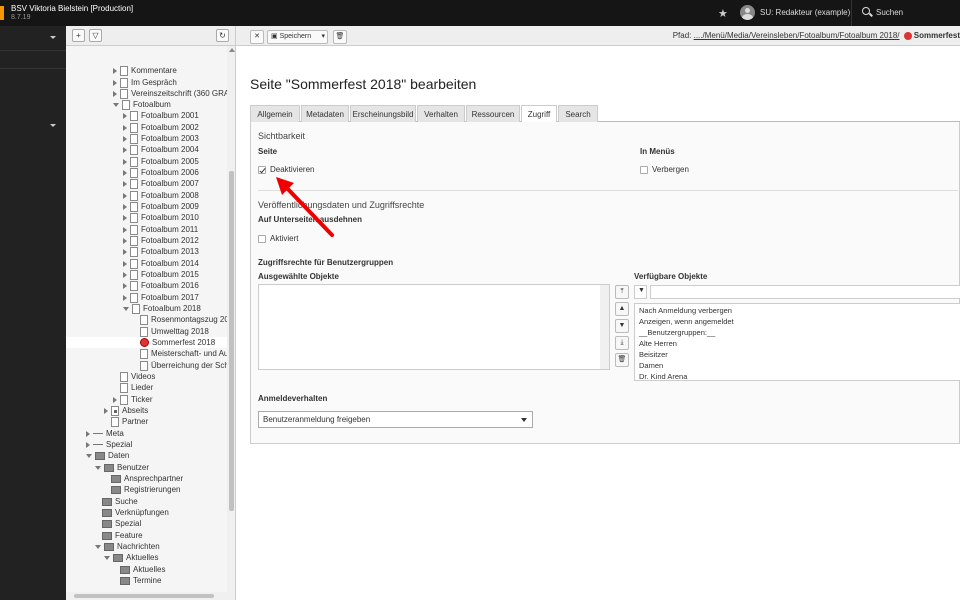 The width and height of the screenshot is (960, 600). I want to click on tree-node: Fotoalbum 2017, so click(161, 297).